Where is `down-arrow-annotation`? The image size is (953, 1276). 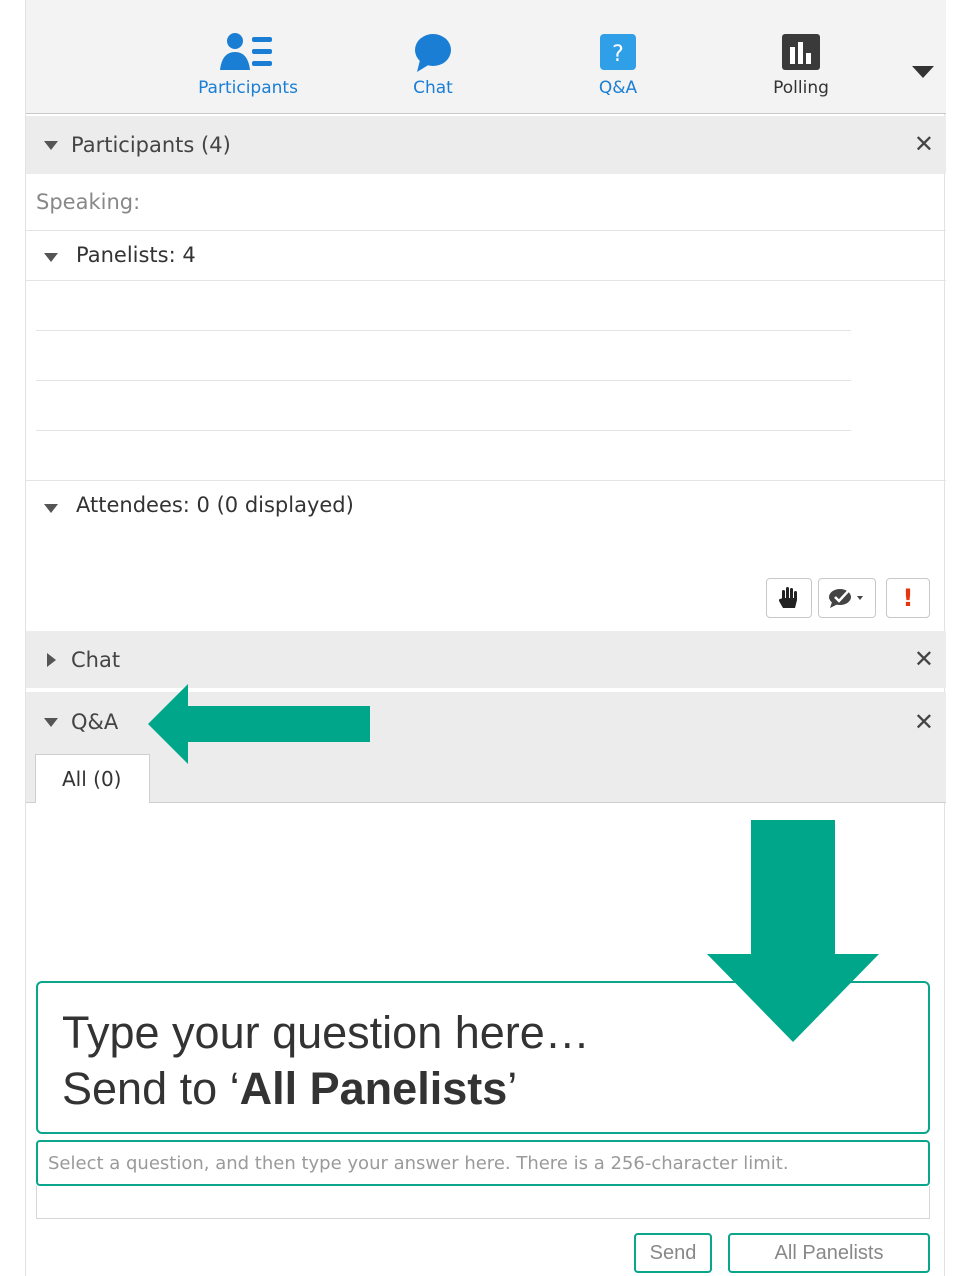 down-arrow-annotation is located at coordinates (793, 931).